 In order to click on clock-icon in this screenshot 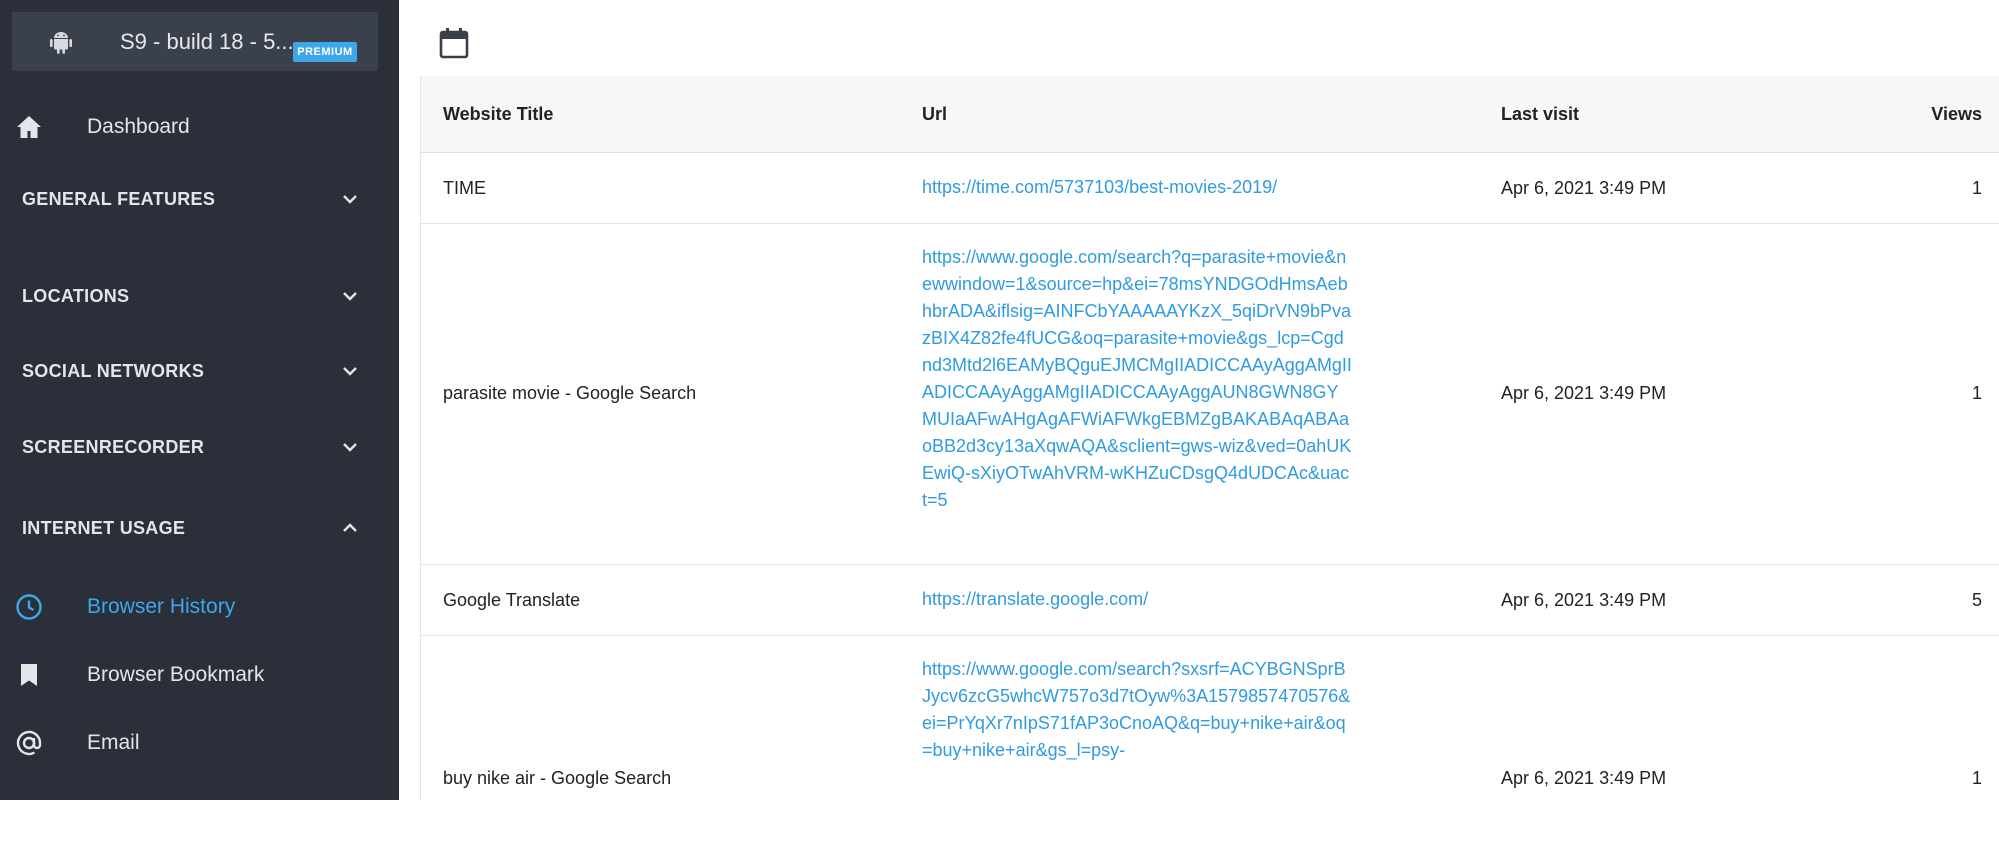, I will do `click(29, 607)`.